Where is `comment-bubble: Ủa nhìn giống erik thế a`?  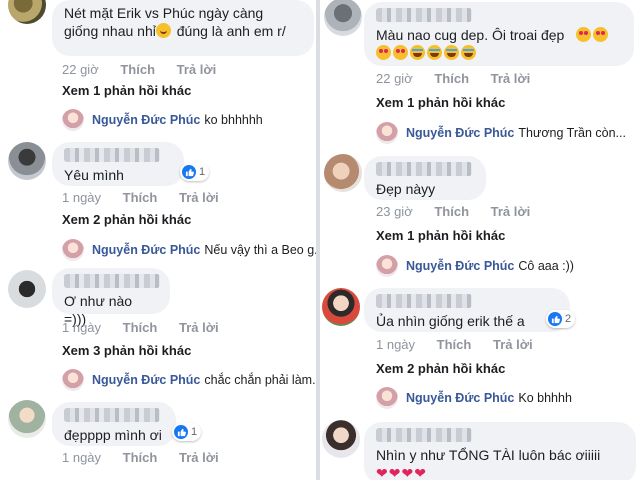
comment-bubble: Ủa nhìn giống erik thế a is located at coordinates (467, 310).